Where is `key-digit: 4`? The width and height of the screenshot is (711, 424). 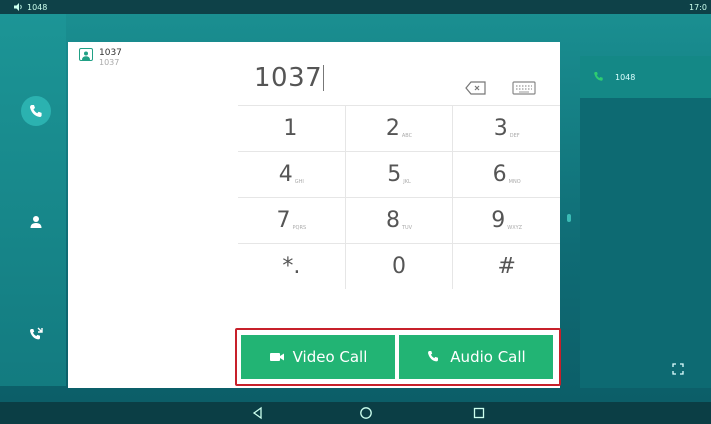 key-digit: 4 is located at coordinates (285, 174).